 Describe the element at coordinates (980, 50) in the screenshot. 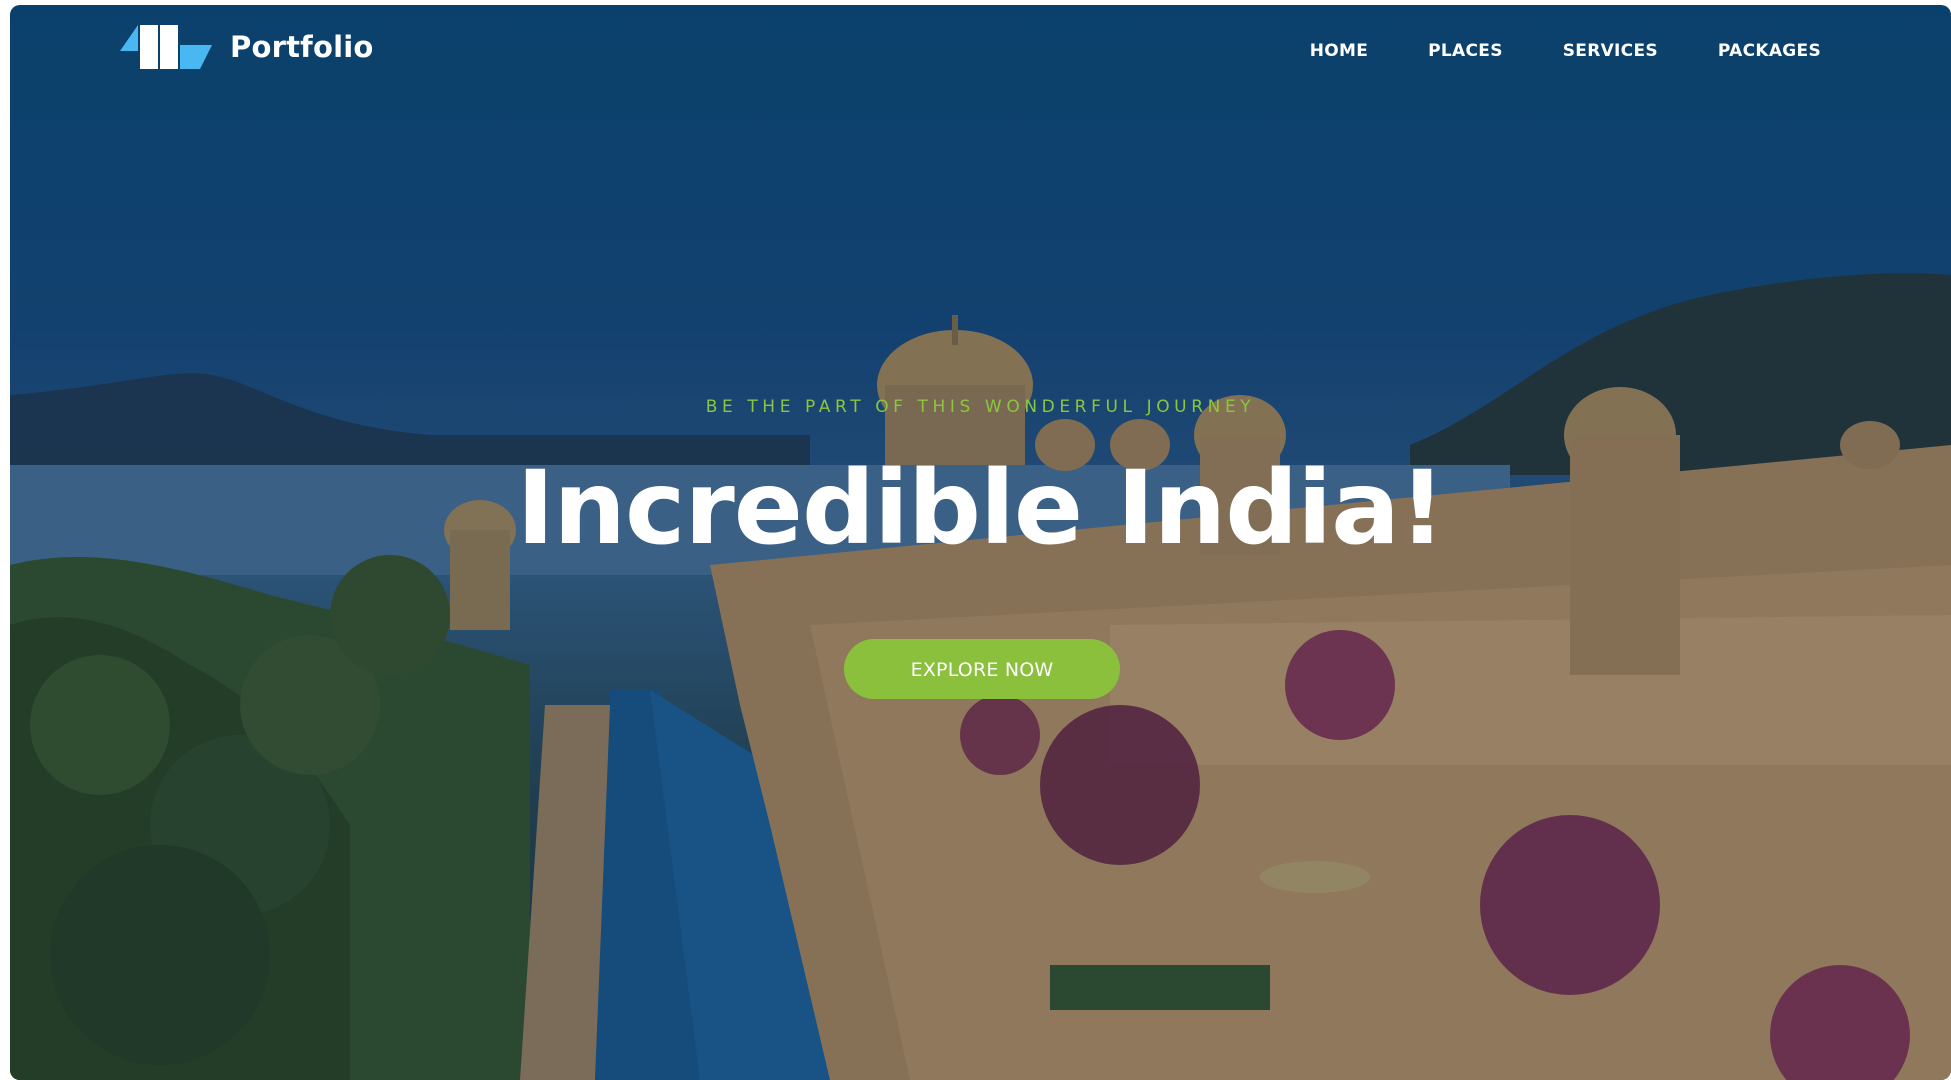

I see `navbar: Portfolio HOME PLACES SERVICES PACKAGES` at that location.